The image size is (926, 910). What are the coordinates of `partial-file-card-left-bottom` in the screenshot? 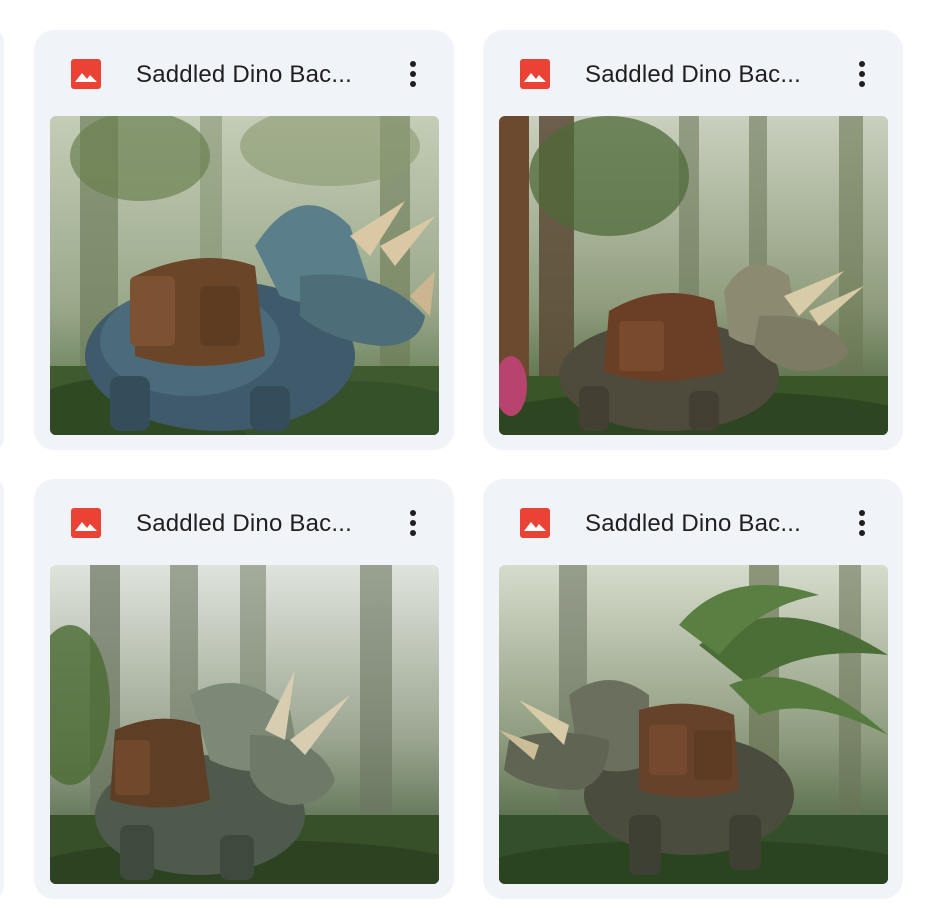 It's located at (2, 689).